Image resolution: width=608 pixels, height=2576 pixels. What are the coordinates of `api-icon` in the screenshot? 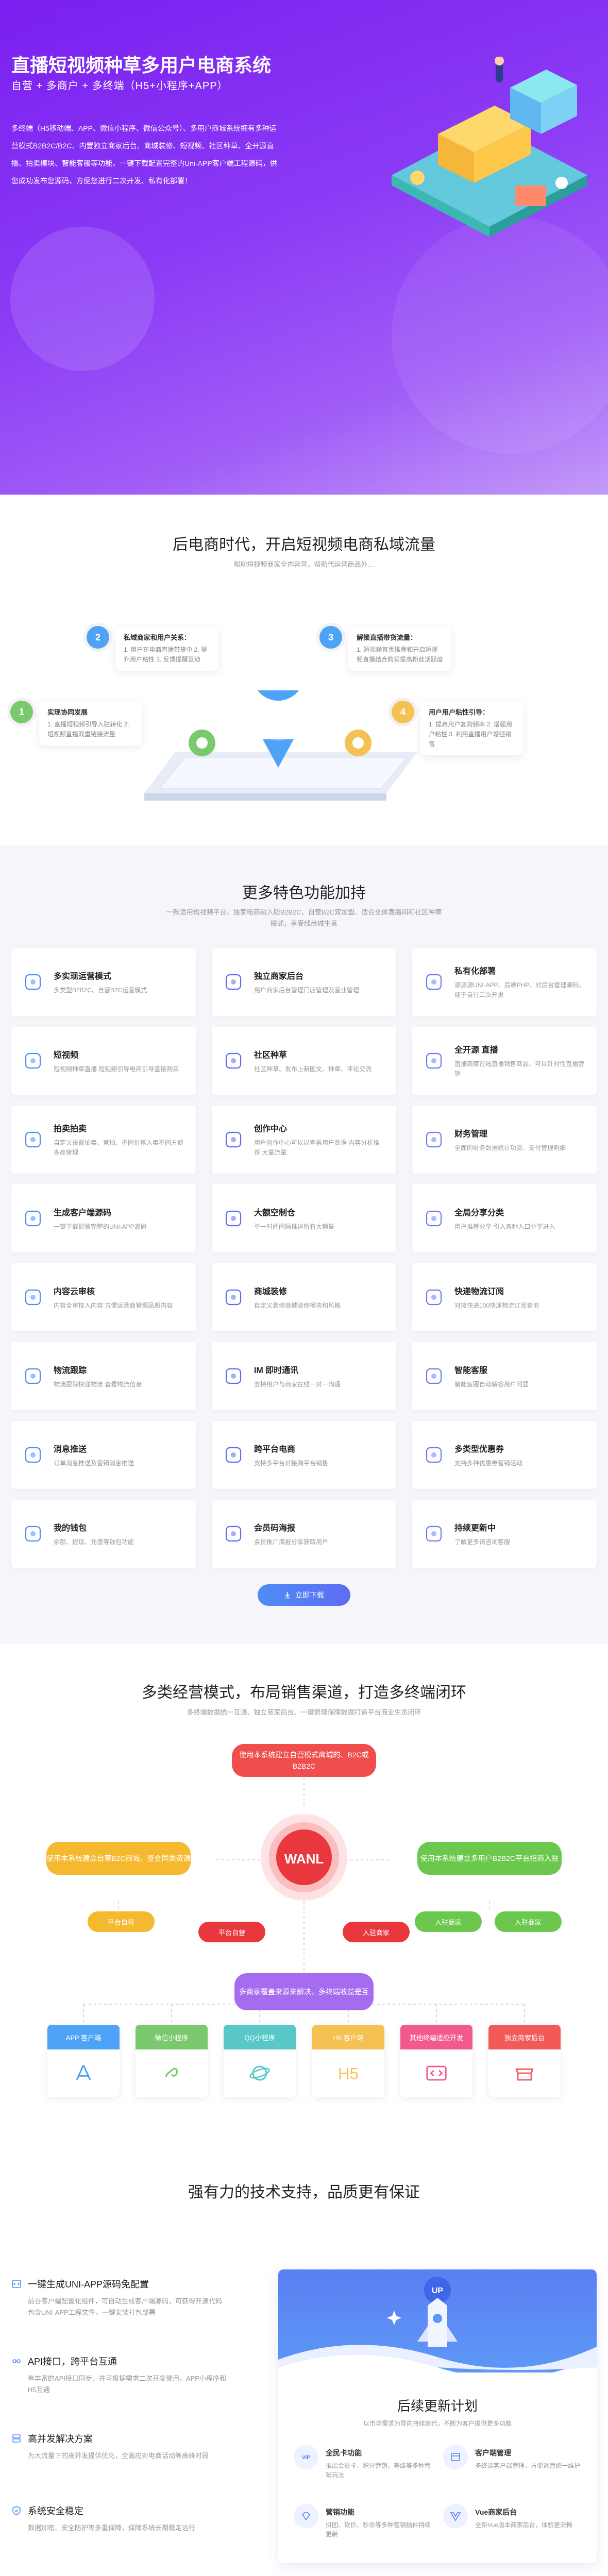 It's located at (16, 2361).